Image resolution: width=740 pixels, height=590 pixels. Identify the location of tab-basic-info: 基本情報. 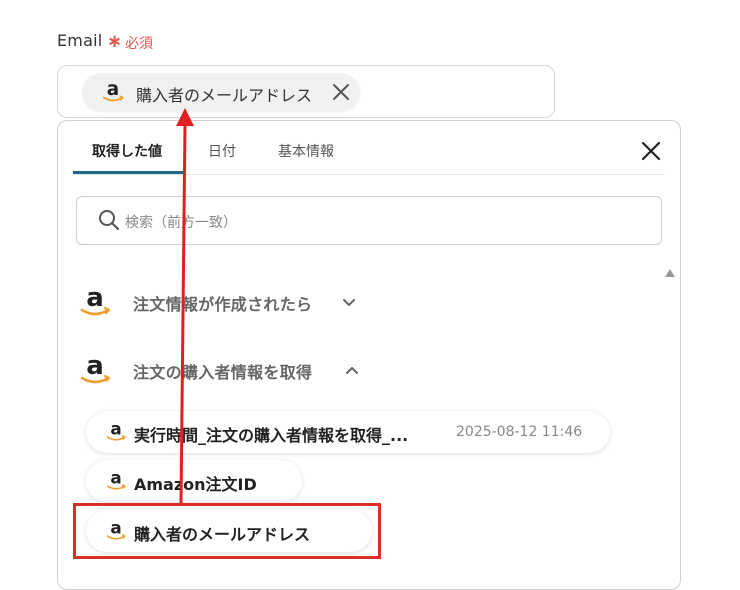
(306, 151).